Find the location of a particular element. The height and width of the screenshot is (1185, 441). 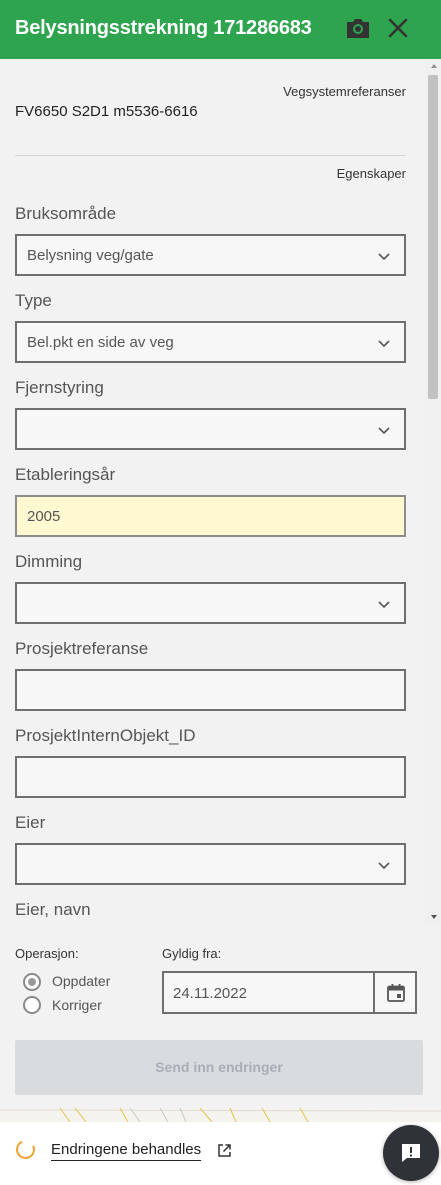

field-label-etableringsar: Etableringsår is located at coordinates (65, 474).